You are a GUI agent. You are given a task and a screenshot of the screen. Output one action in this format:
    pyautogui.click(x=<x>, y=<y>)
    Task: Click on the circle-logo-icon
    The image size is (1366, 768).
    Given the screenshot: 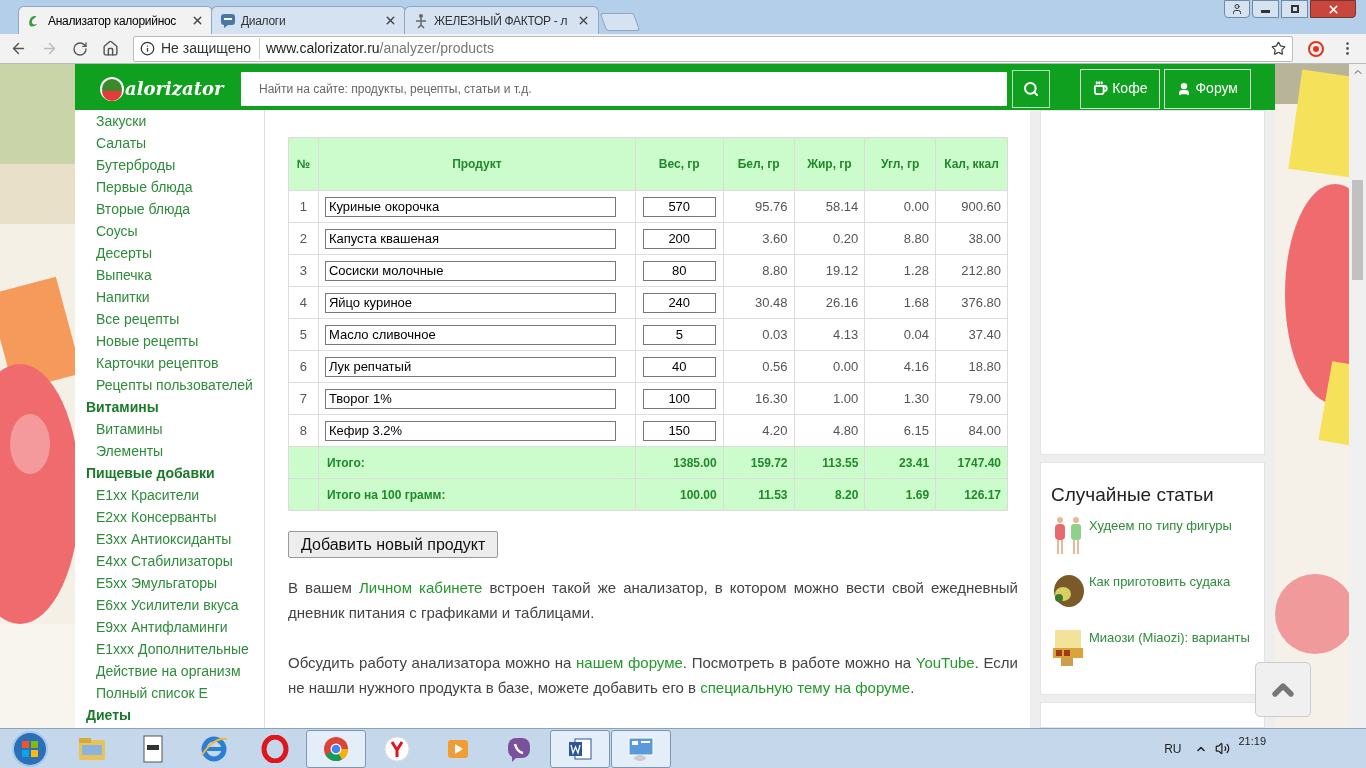 What is the action you would take?
    pyautogui.click(x=336, y=748)
    